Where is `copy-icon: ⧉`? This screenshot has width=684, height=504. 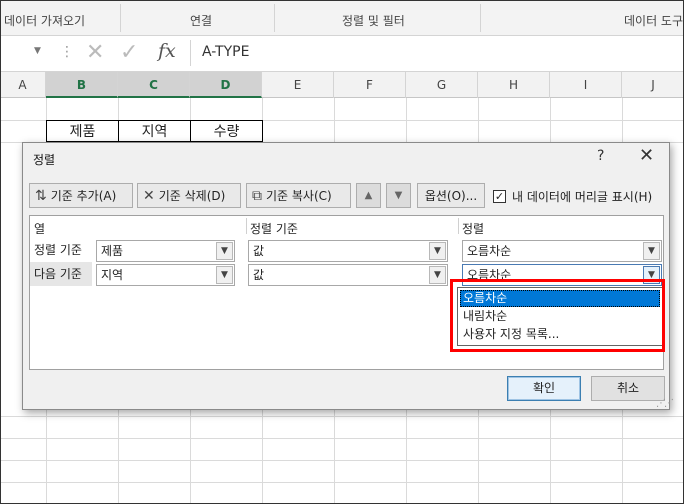
copy-icon: ⧉ is located at coordinates (257, 195).